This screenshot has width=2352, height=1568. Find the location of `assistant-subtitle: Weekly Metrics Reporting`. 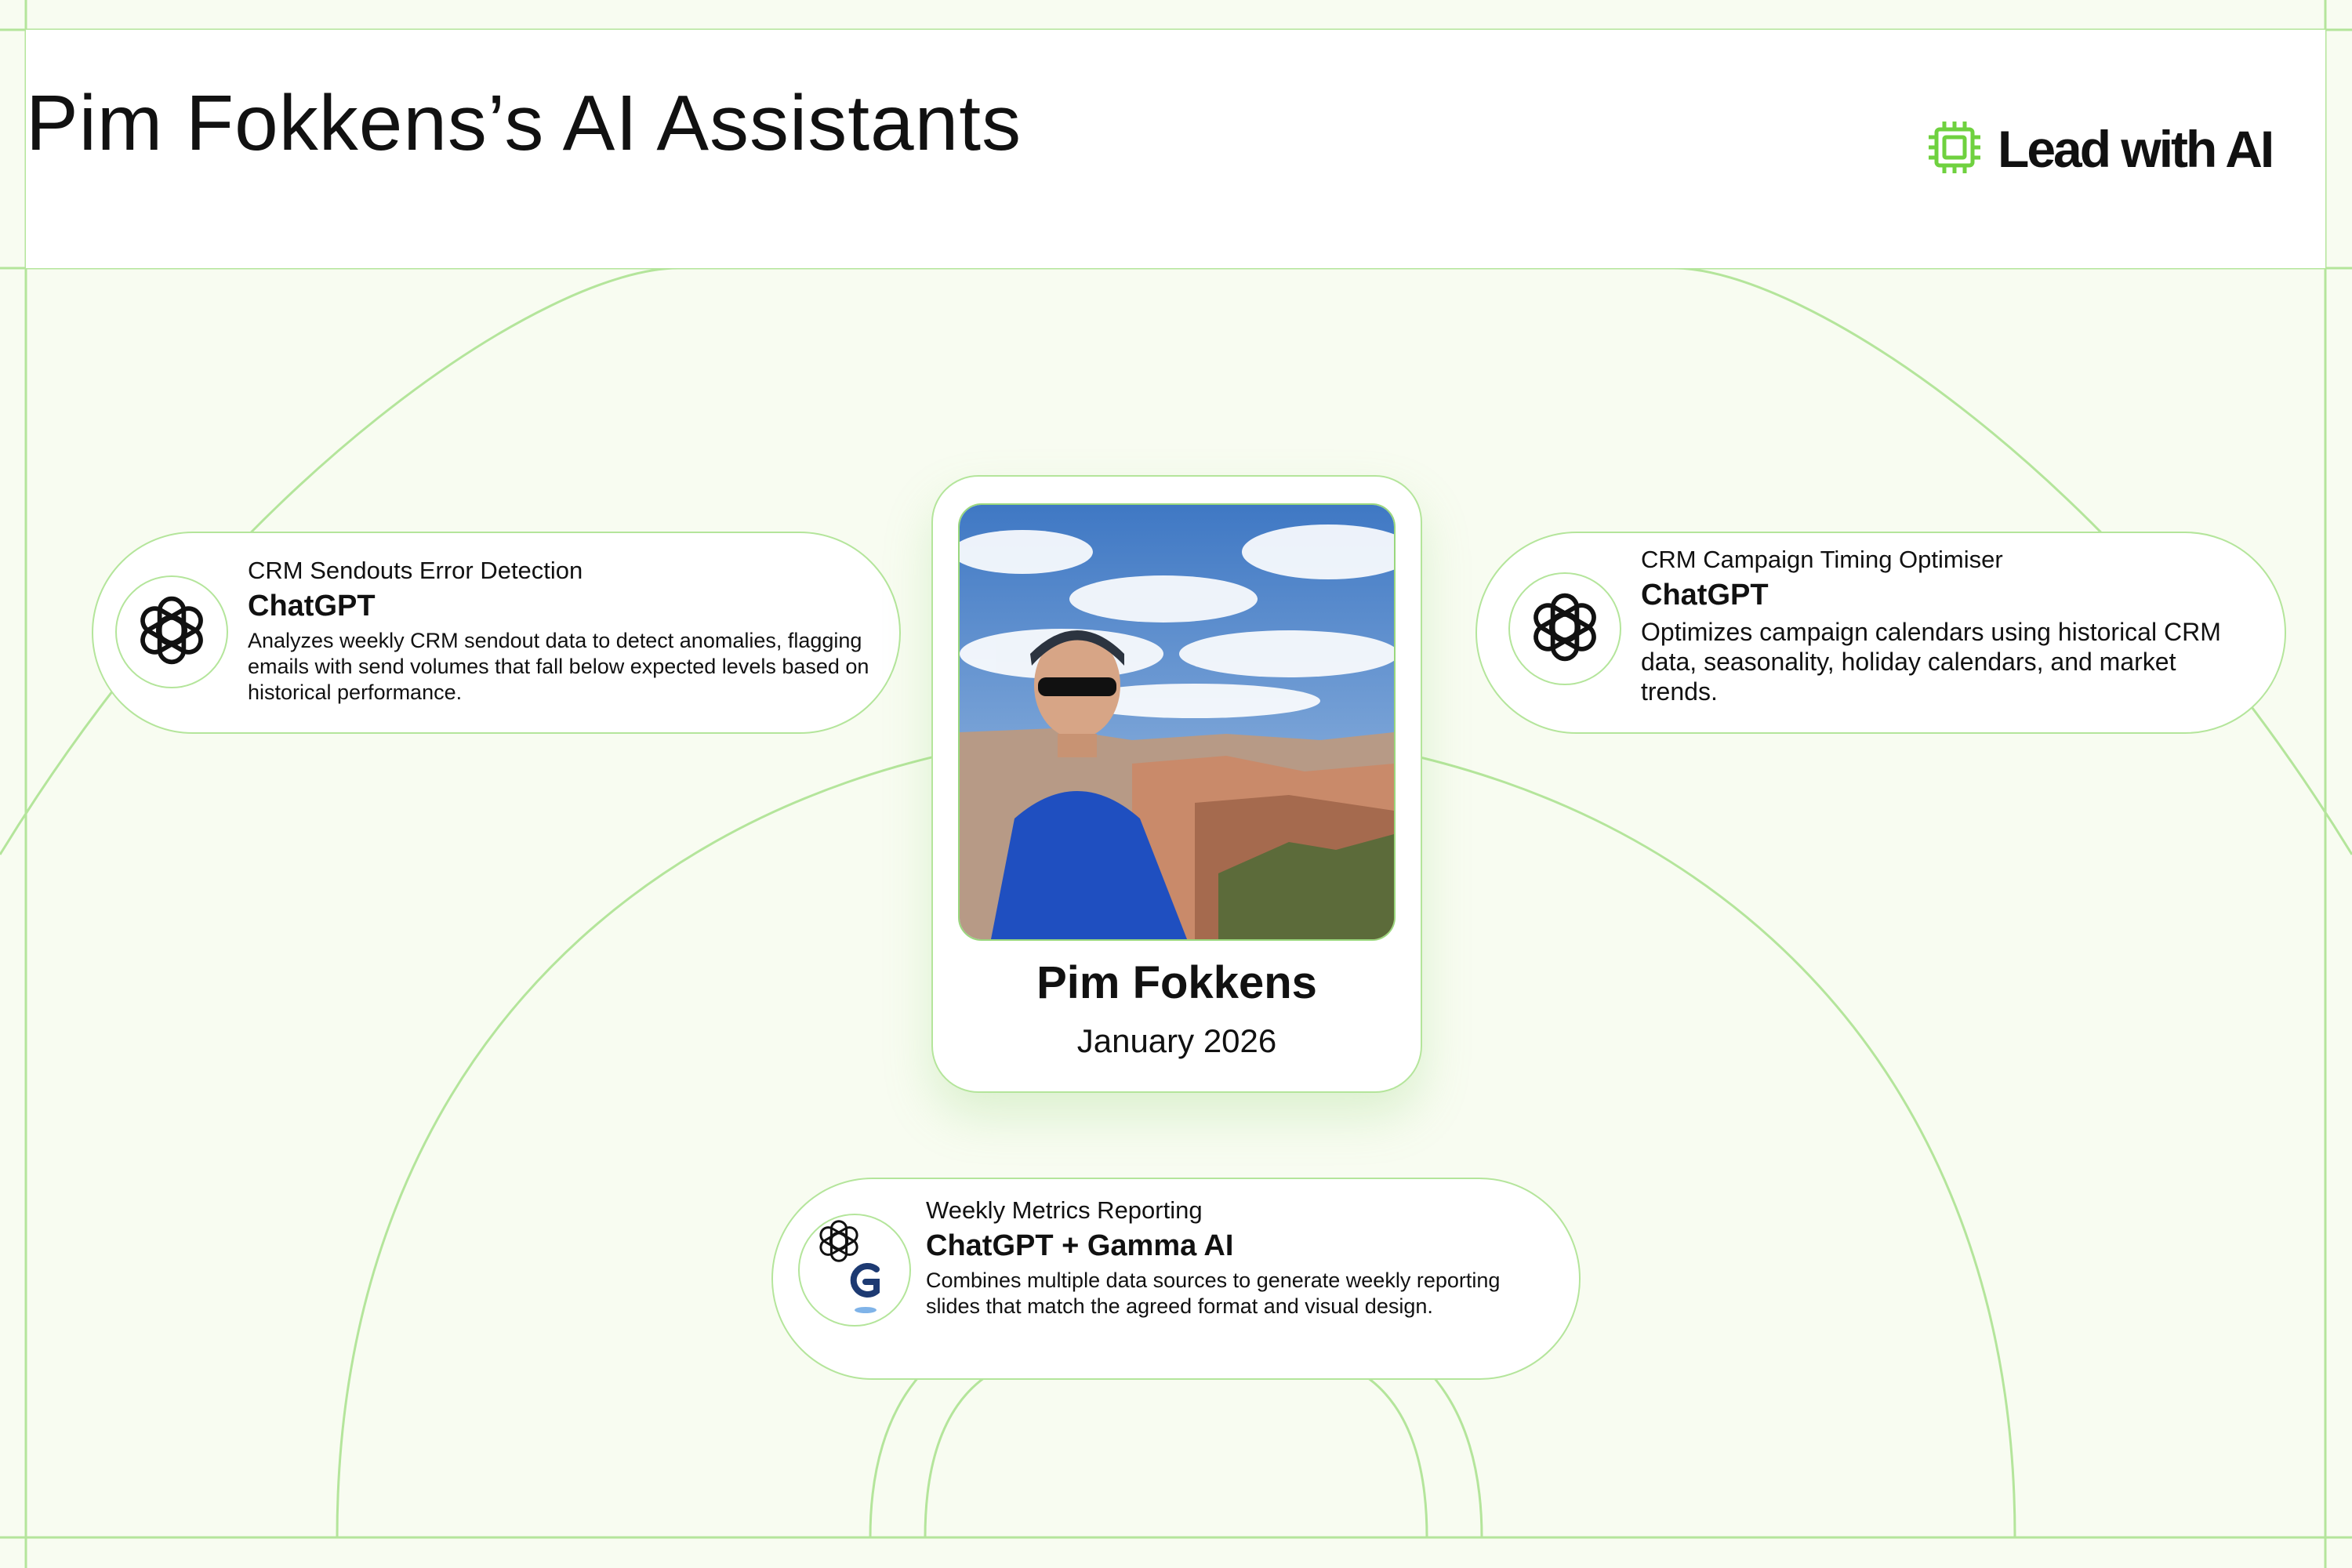

assistant-subtitle: Weekly Metrics Reporting is located at coordinates (1064, 1210).